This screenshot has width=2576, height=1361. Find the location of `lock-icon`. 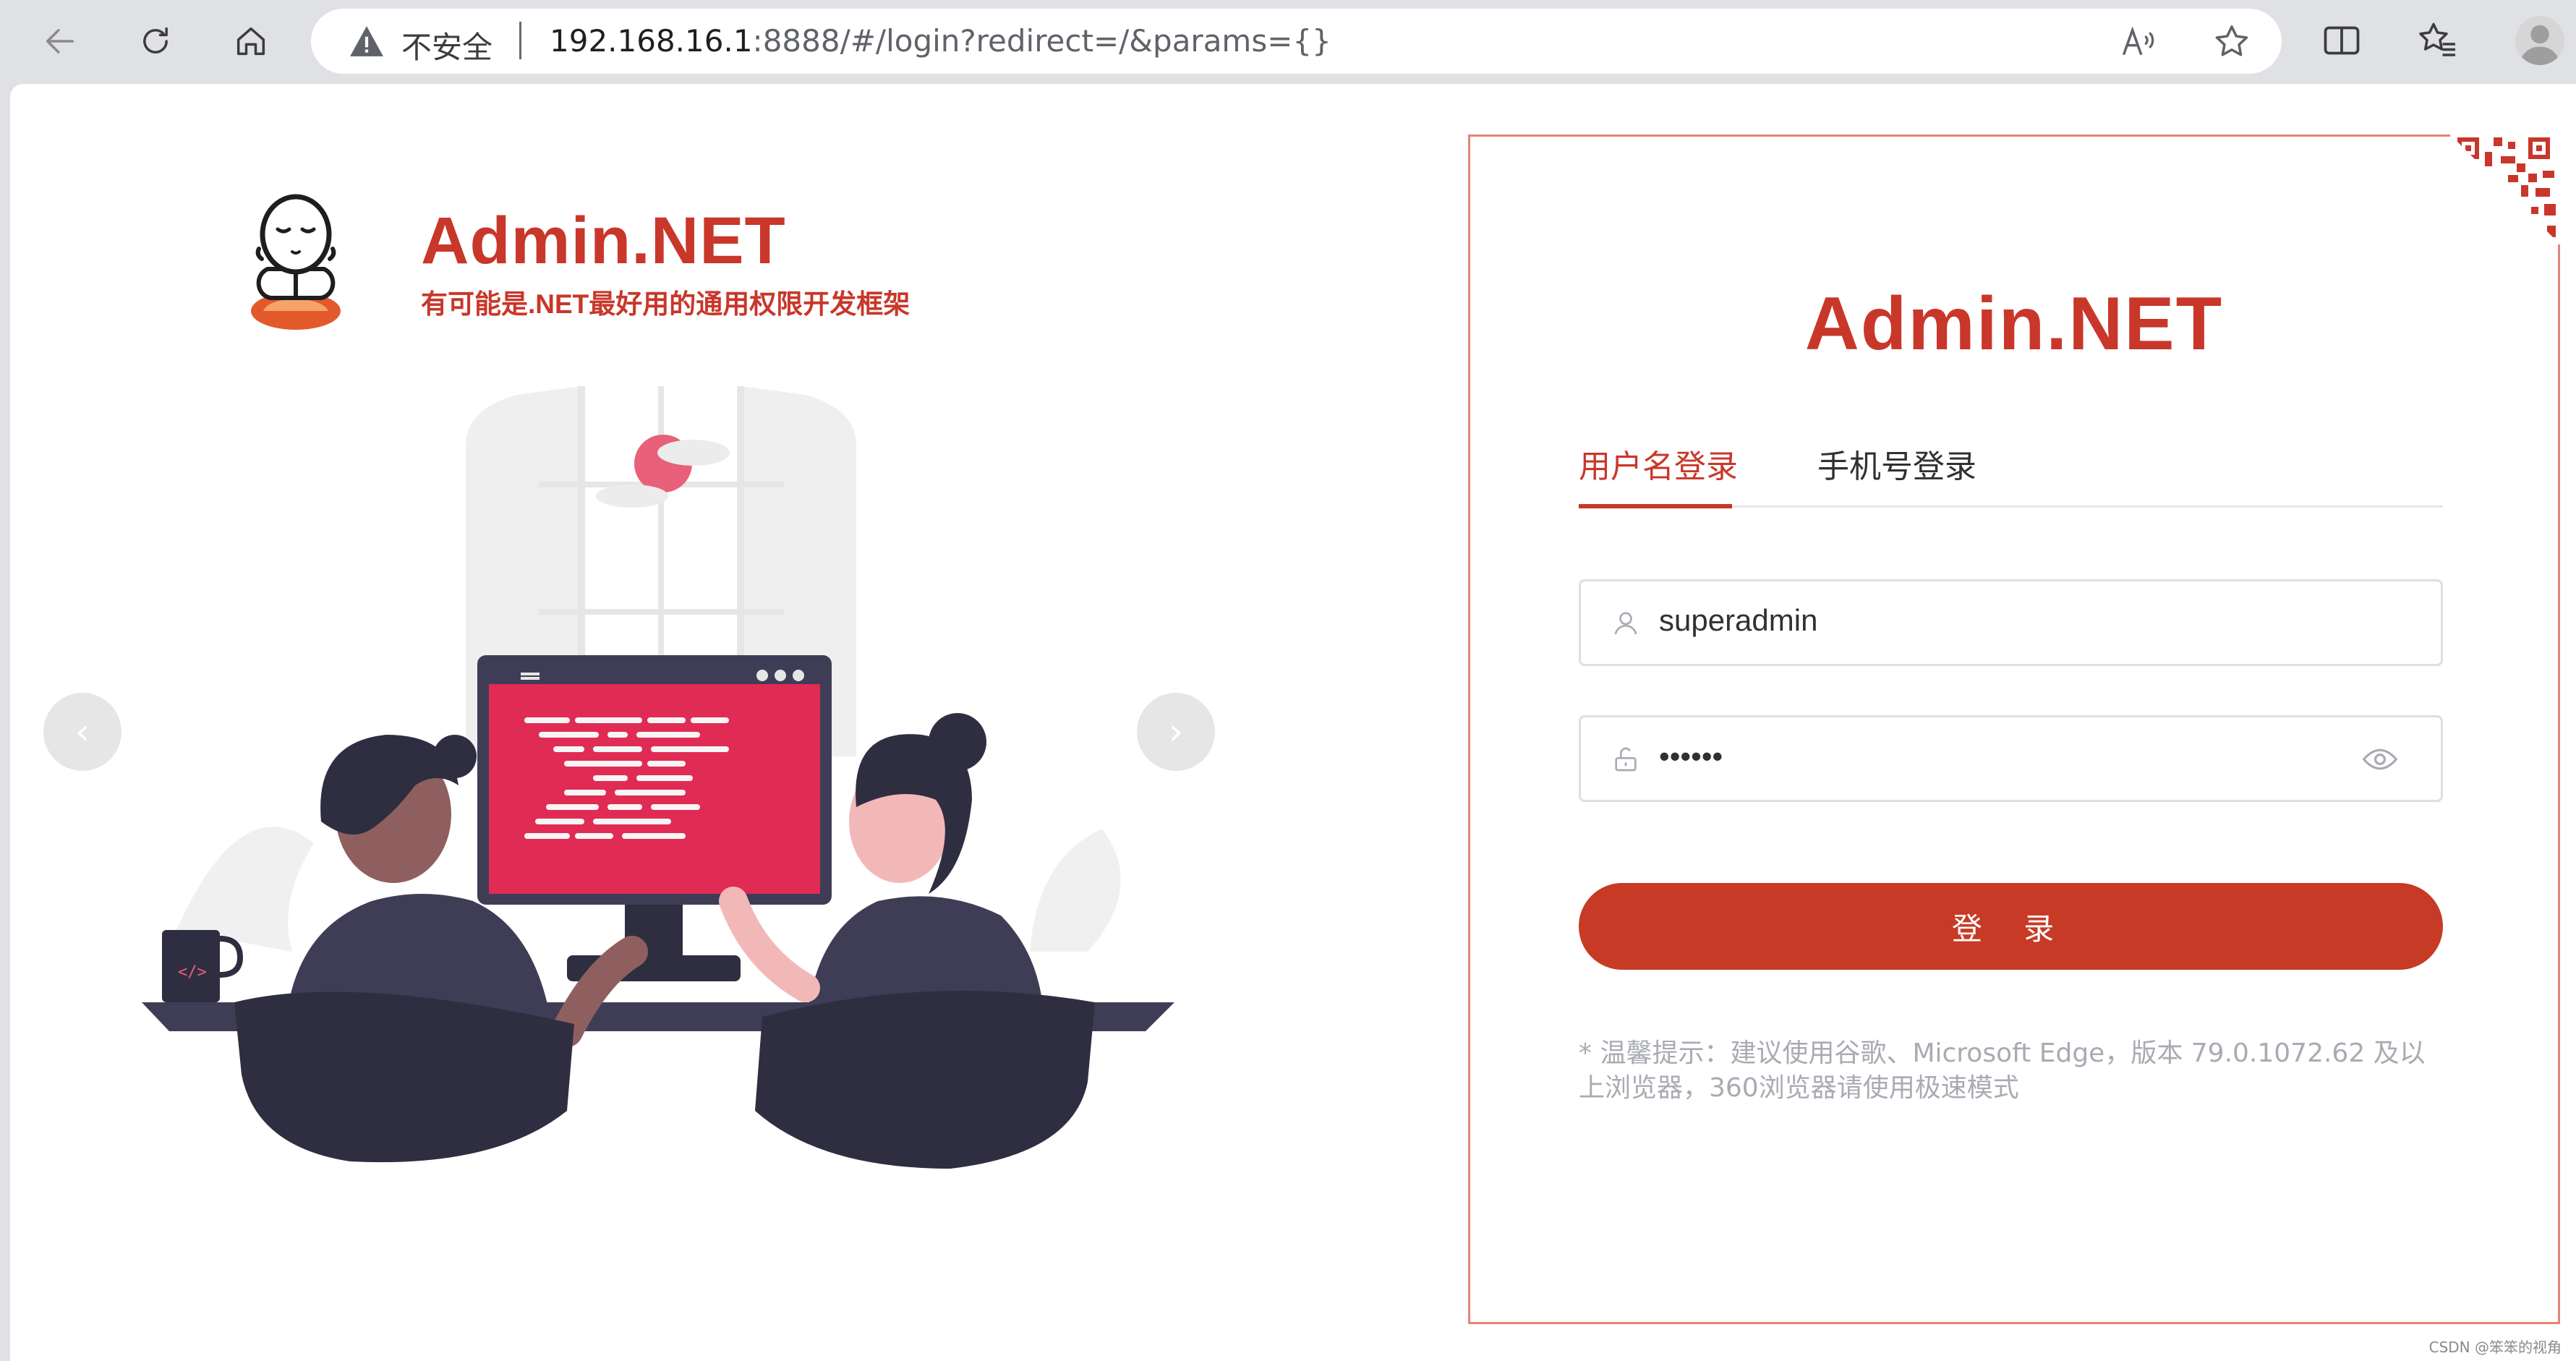

lock-icon is located at coordinates (1626, 760).